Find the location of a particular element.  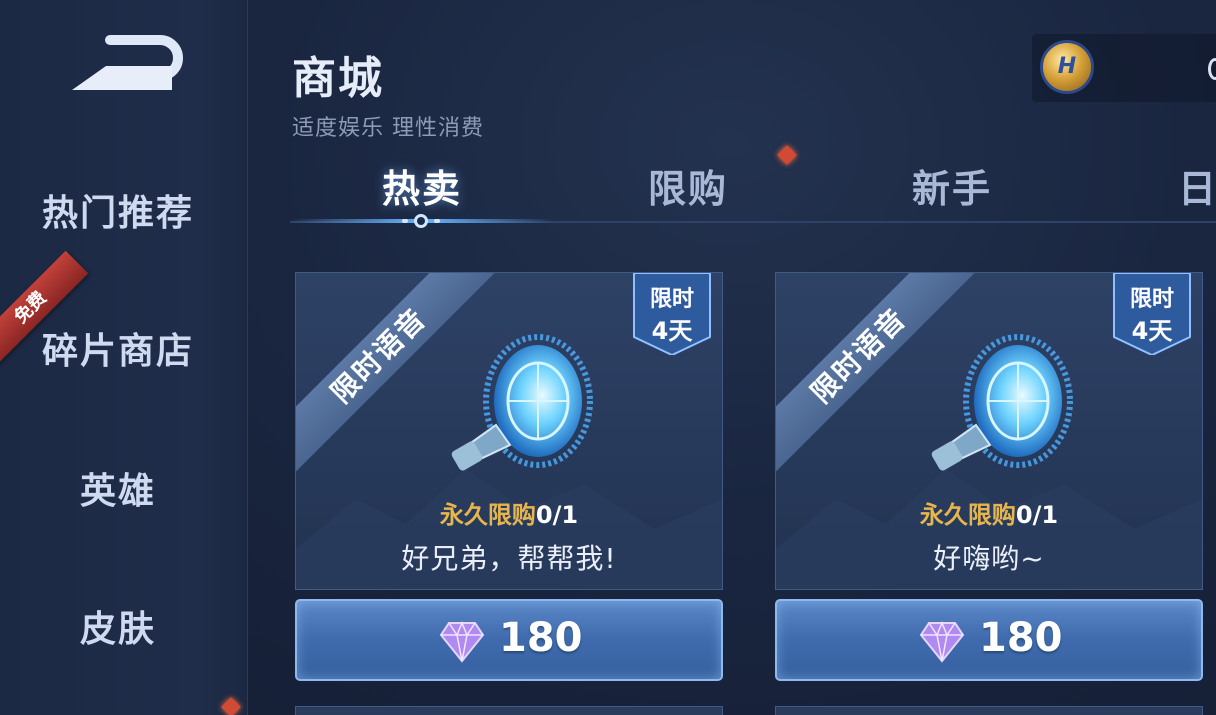

tab-daily: 日 is located at coordinates (1197, 185).